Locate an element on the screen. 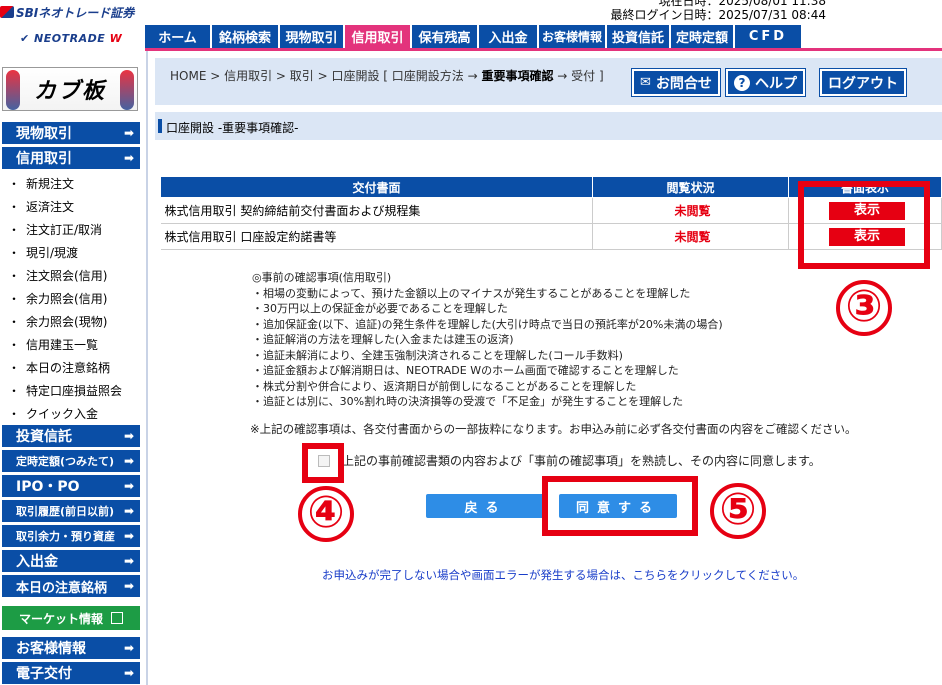 The height and width of the screenshot is (685, 942). sbi-logo-text: SBIネオトレード証券 is located at coordinates (75, 12).